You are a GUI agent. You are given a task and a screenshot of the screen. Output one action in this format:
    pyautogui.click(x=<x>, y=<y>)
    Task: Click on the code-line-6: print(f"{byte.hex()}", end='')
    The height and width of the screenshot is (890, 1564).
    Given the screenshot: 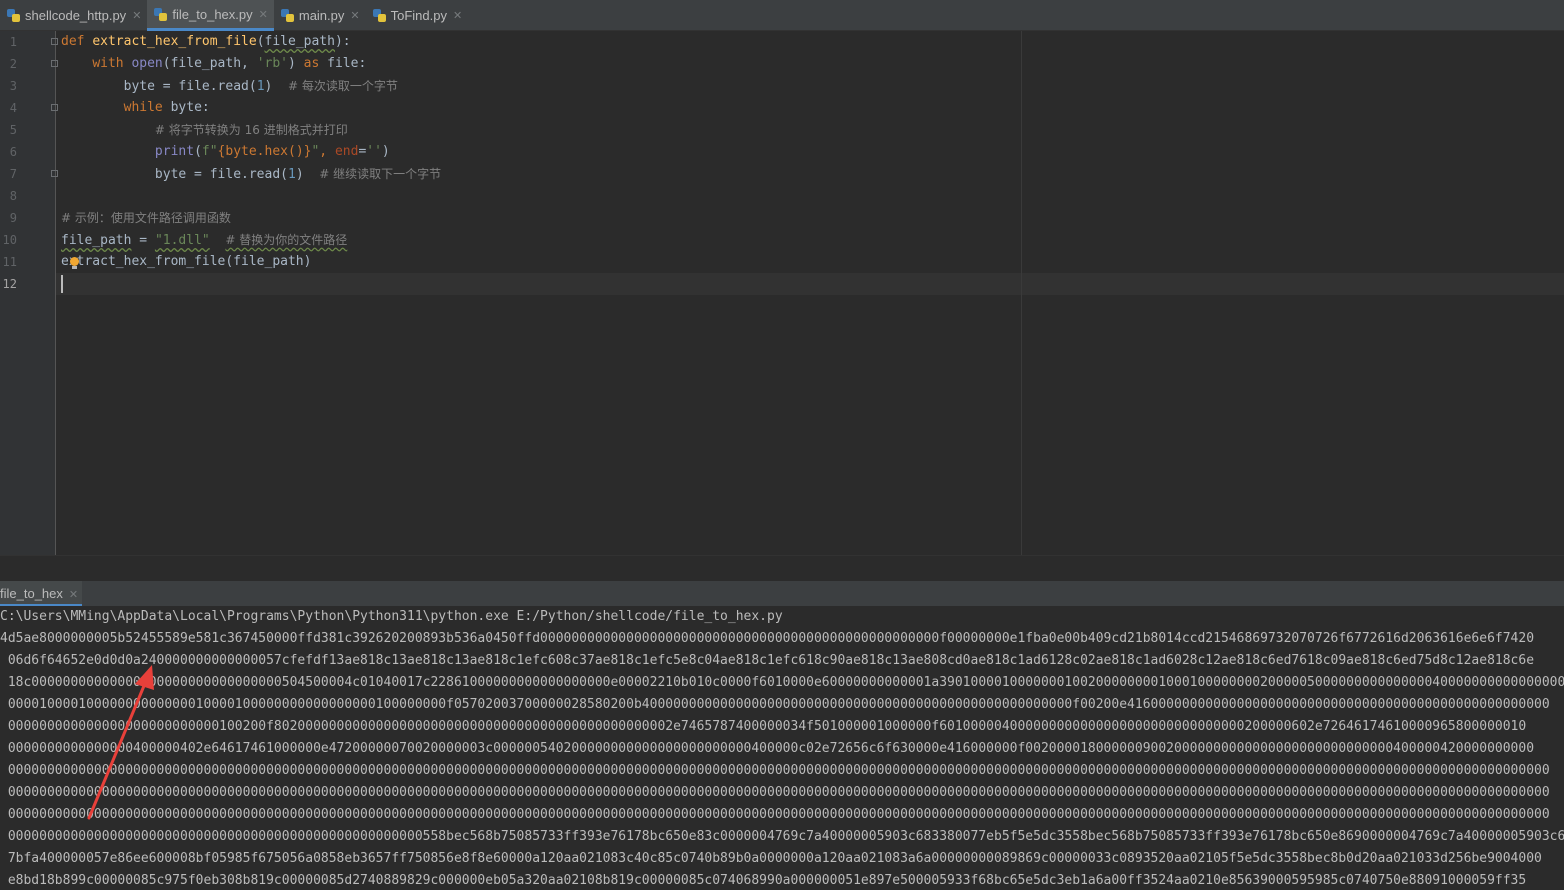 What is the action you would take?
    pyautogui.click(x=272, y=151)
    